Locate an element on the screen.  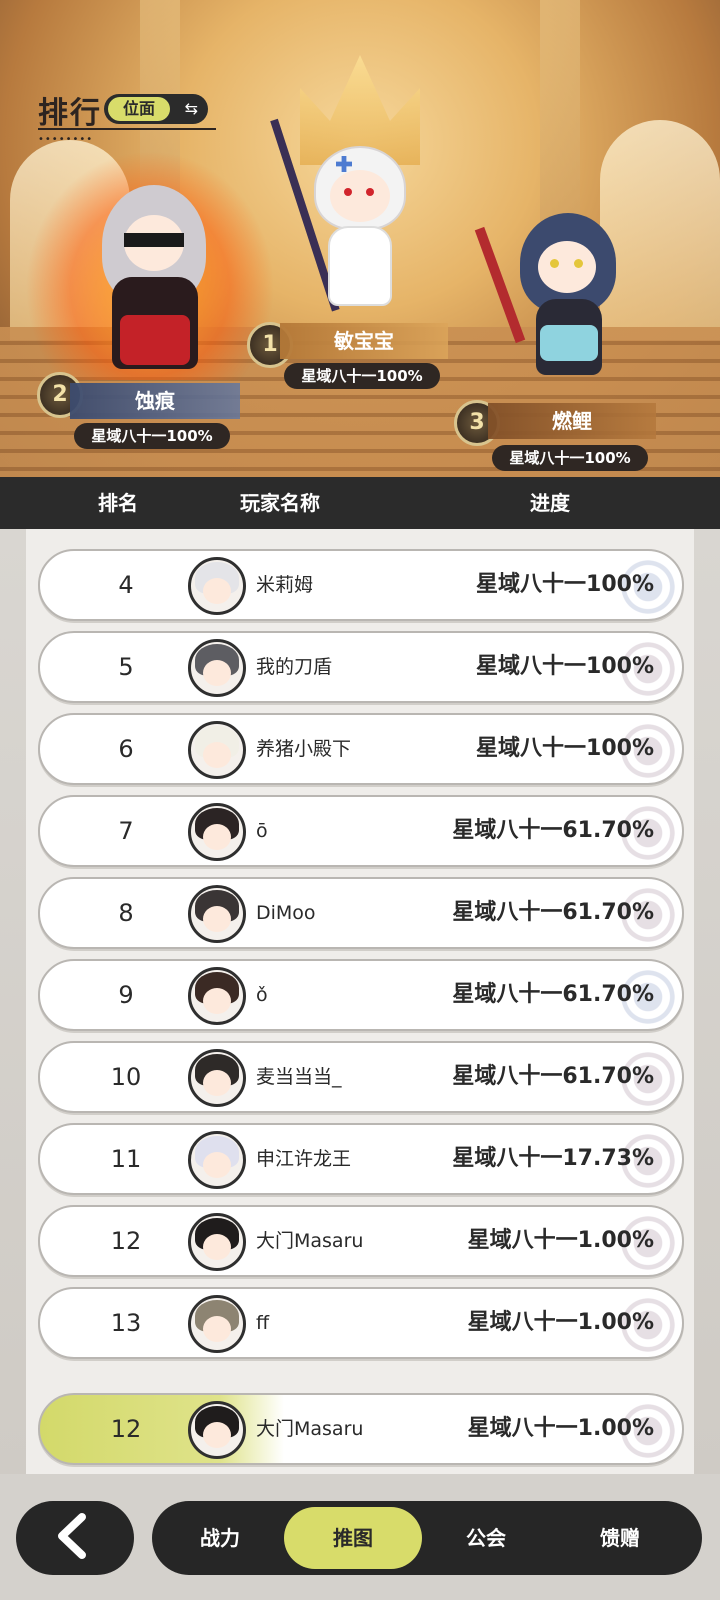
scope-toggle-button: 位面 ⇆ is located at coordinates (156, 109).